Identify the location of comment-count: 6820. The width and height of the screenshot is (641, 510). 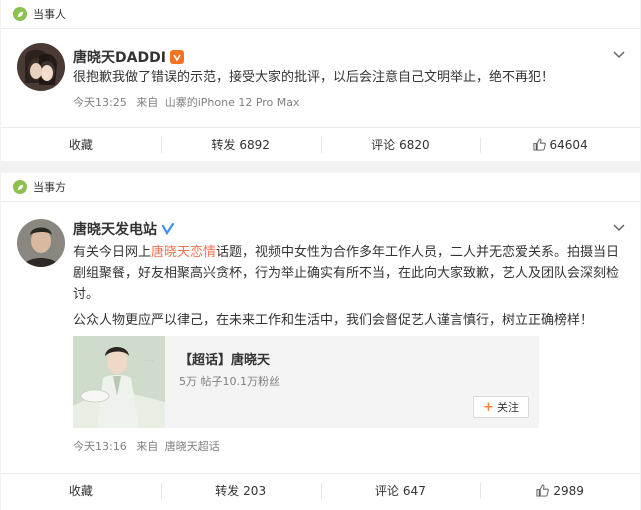
(414, 144).